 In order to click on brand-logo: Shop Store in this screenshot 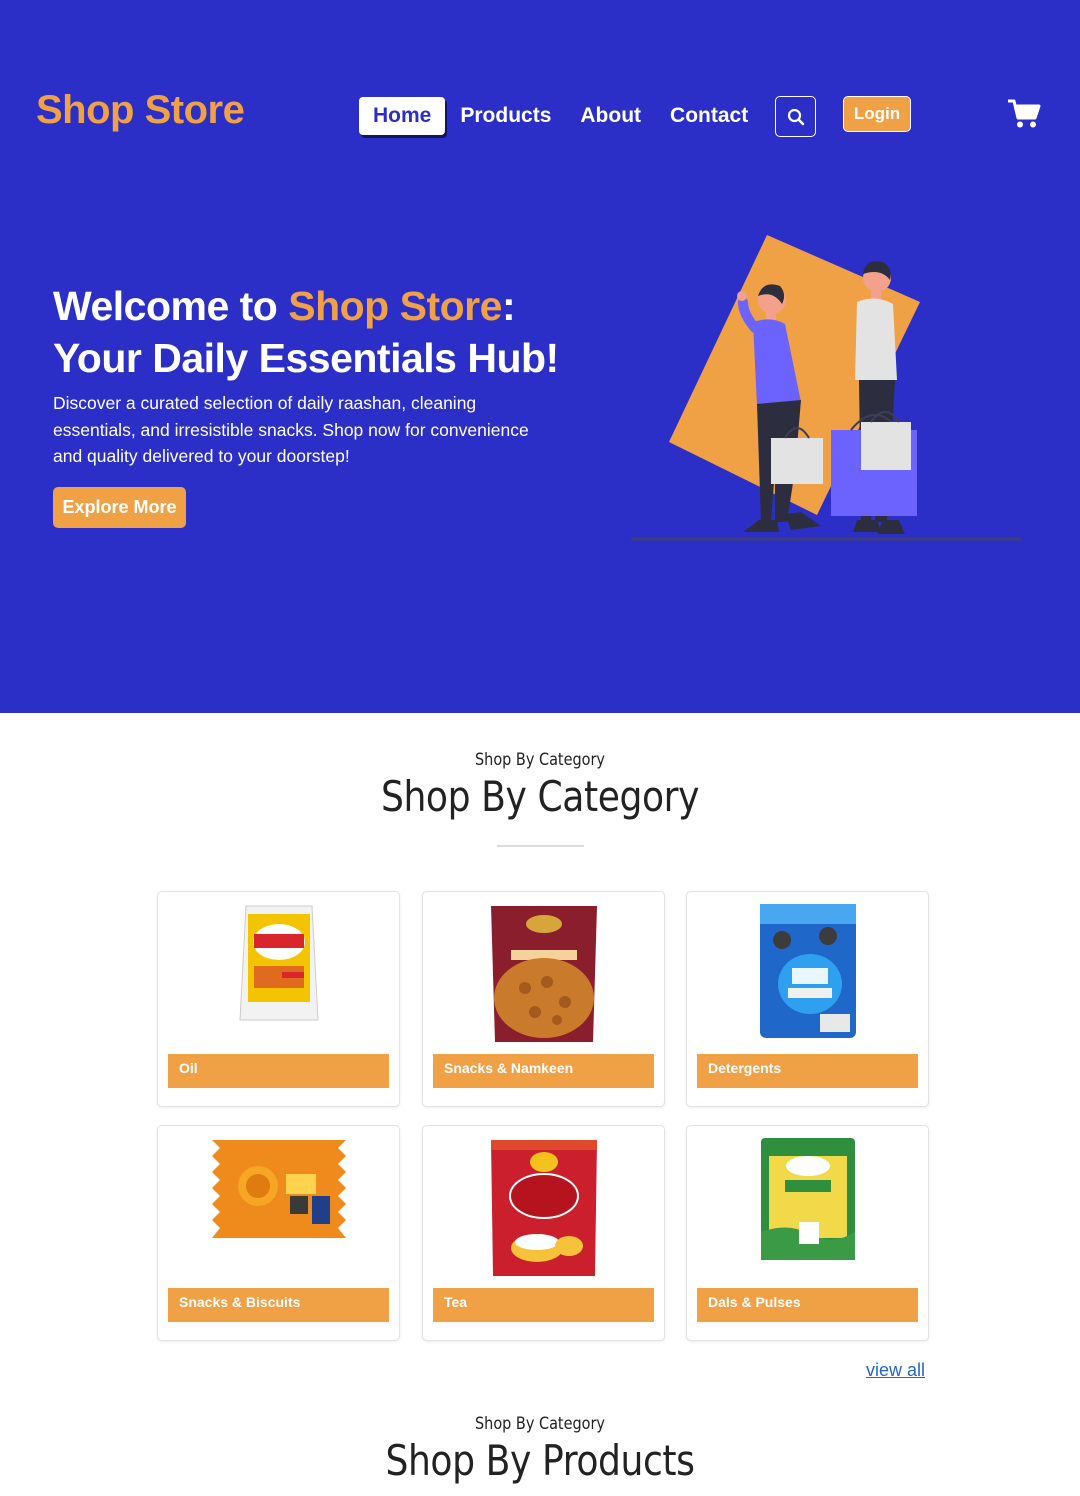, I will do `click(140, 110)`.